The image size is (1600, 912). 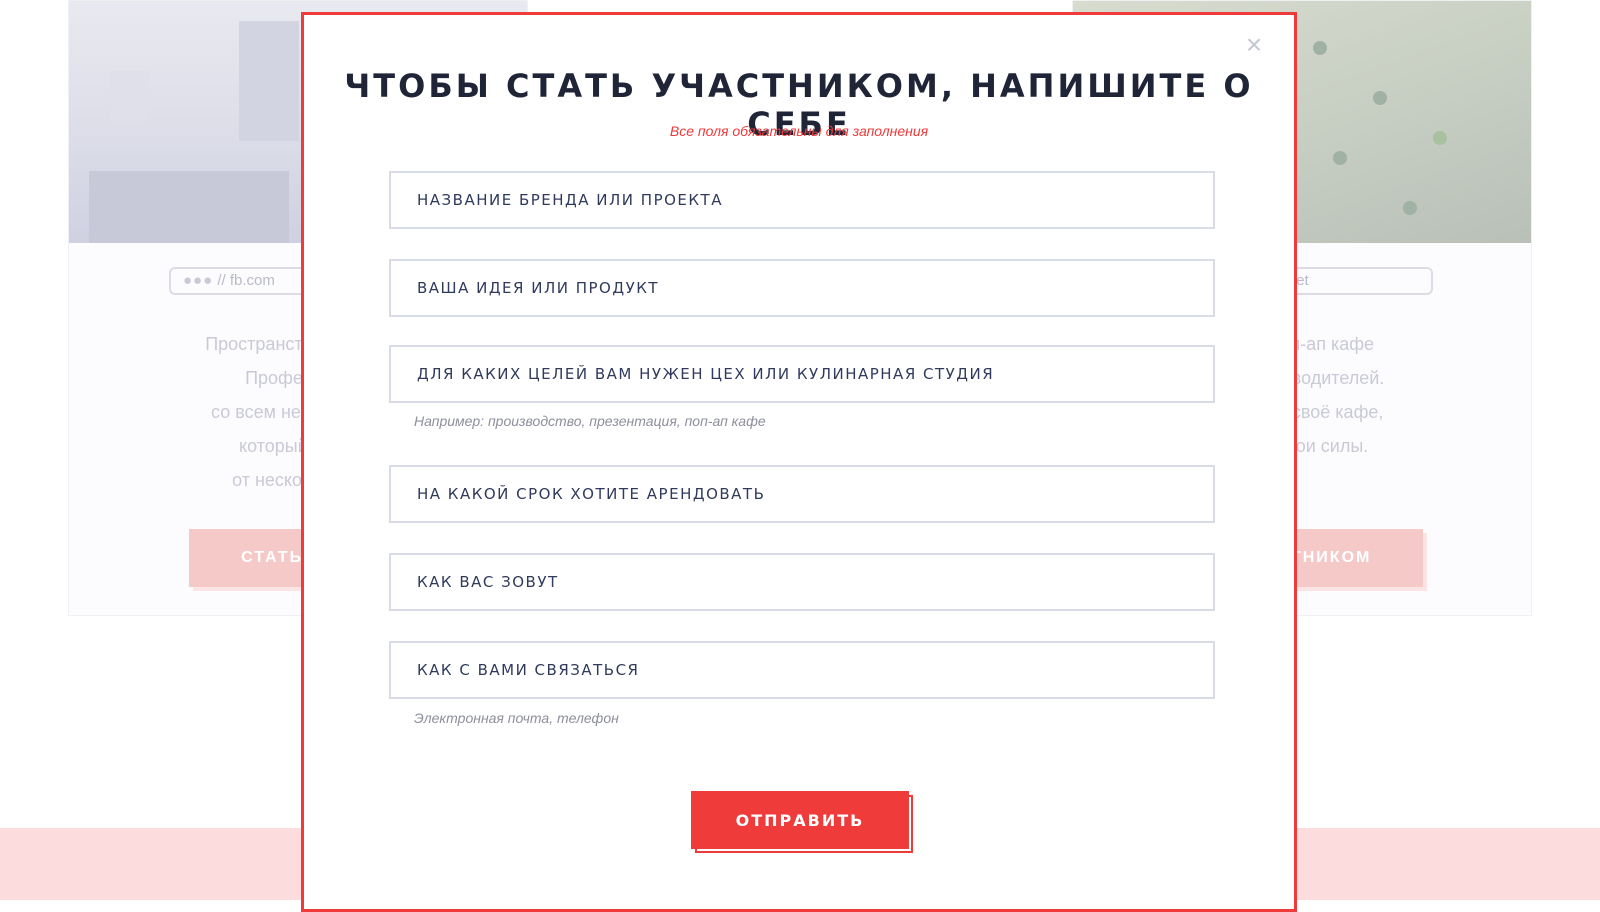 I want to click on submit-button: ОТПРАВИТЬ, so click(x=800, y=820).